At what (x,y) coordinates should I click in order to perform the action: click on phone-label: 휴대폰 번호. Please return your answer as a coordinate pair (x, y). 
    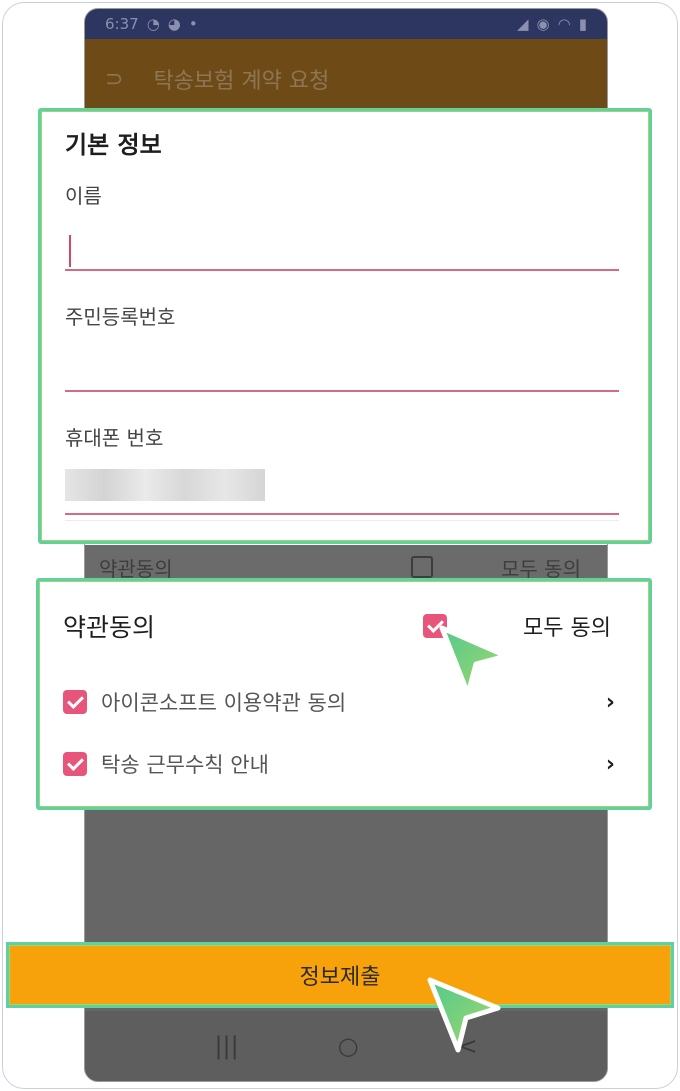
    Looking at the image, I should click on (114, 438).